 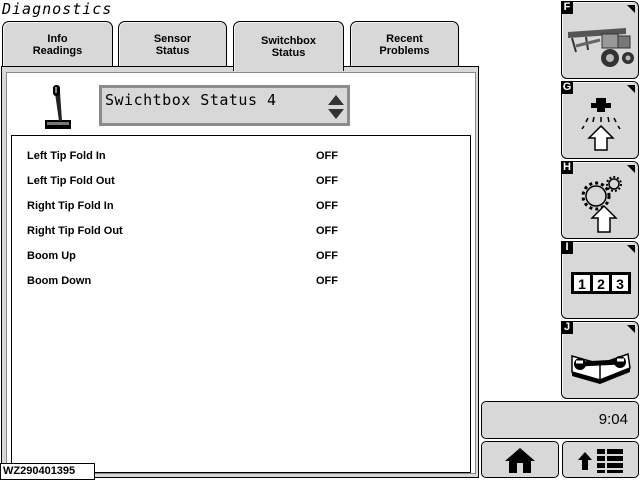 What do you see at coordinates (567, 247) in the screenshot?
I see `softkey-letter: I` at bounding box center [567, 247].